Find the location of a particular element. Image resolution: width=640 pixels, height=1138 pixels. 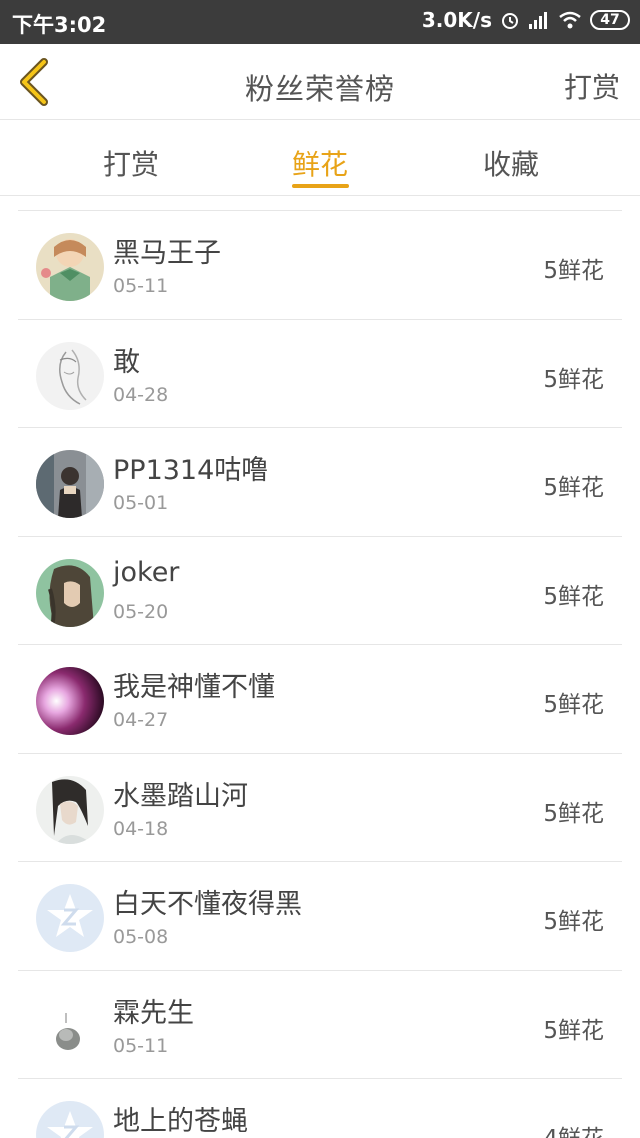

street-photo-avatar is located at coordinates (70, 484).